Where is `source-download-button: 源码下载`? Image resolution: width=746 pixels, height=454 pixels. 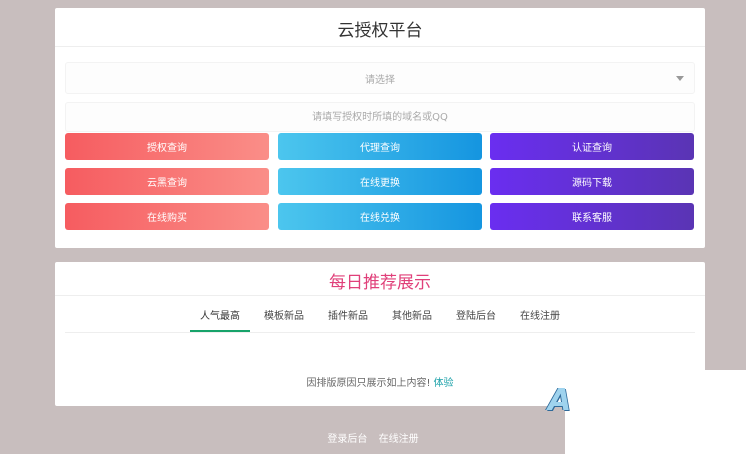
source-download-button: 源码下载 is located at coordinates (592, 181).